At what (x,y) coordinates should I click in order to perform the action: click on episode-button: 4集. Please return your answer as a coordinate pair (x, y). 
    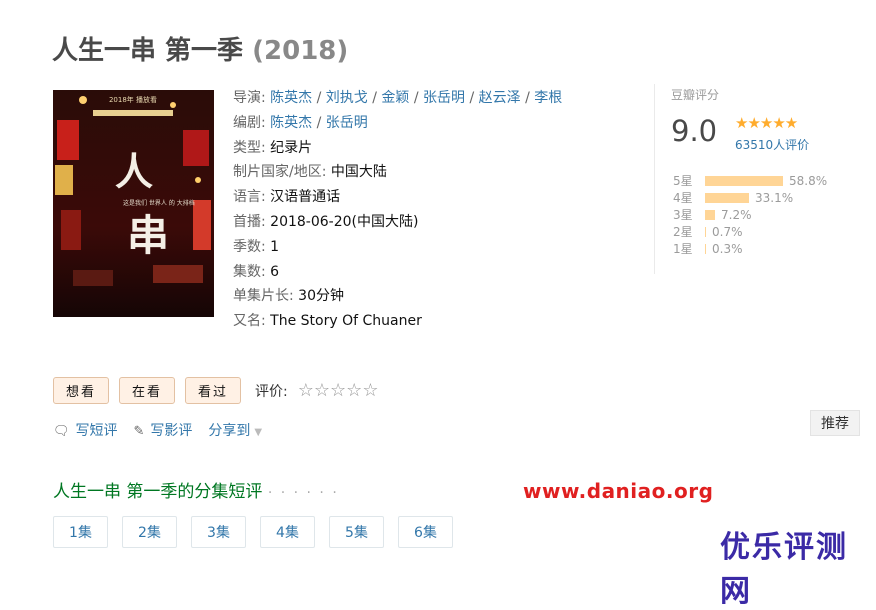
    Looking at the image, I should click on (287, 532).